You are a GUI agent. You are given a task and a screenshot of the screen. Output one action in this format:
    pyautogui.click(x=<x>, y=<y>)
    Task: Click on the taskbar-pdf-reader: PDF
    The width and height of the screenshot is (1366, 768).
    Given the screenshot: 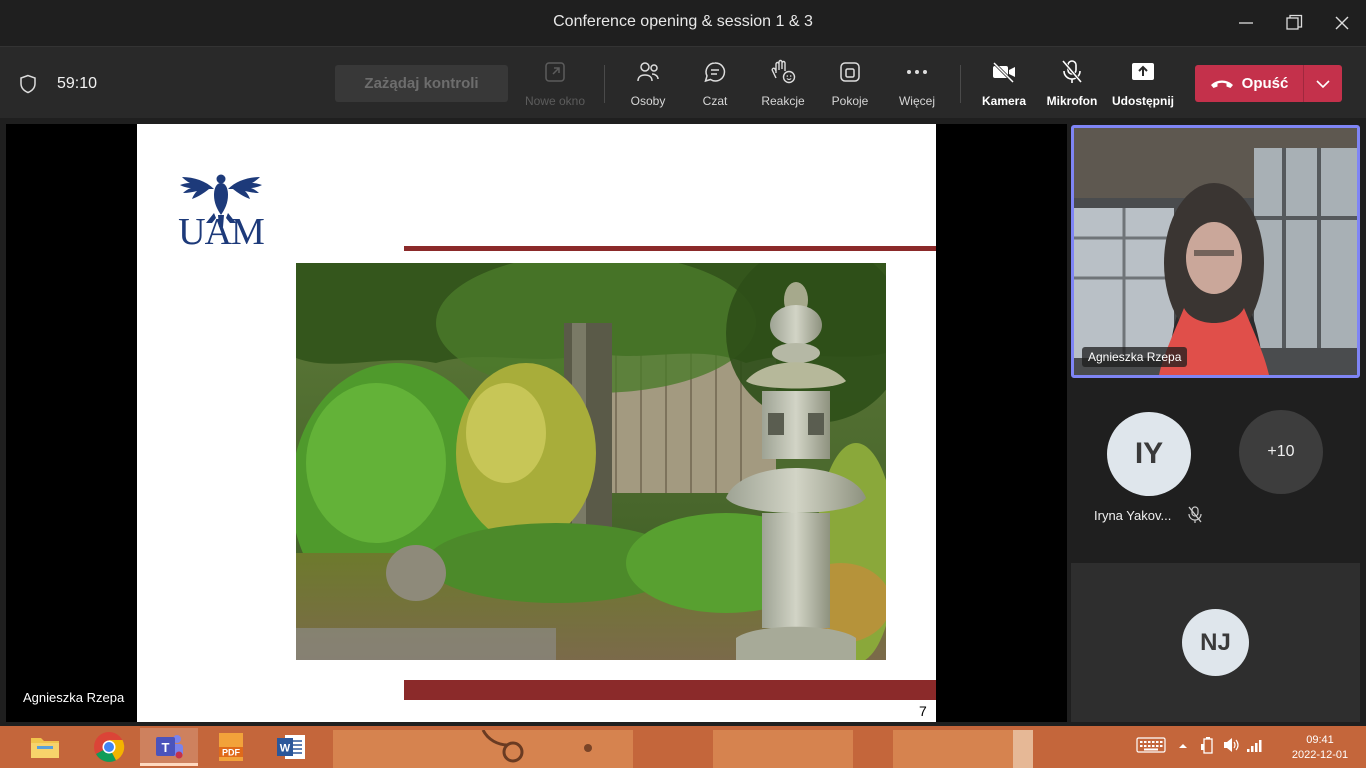 What is the action you would take?
    pyautogui.click(x=231, y=747)
    